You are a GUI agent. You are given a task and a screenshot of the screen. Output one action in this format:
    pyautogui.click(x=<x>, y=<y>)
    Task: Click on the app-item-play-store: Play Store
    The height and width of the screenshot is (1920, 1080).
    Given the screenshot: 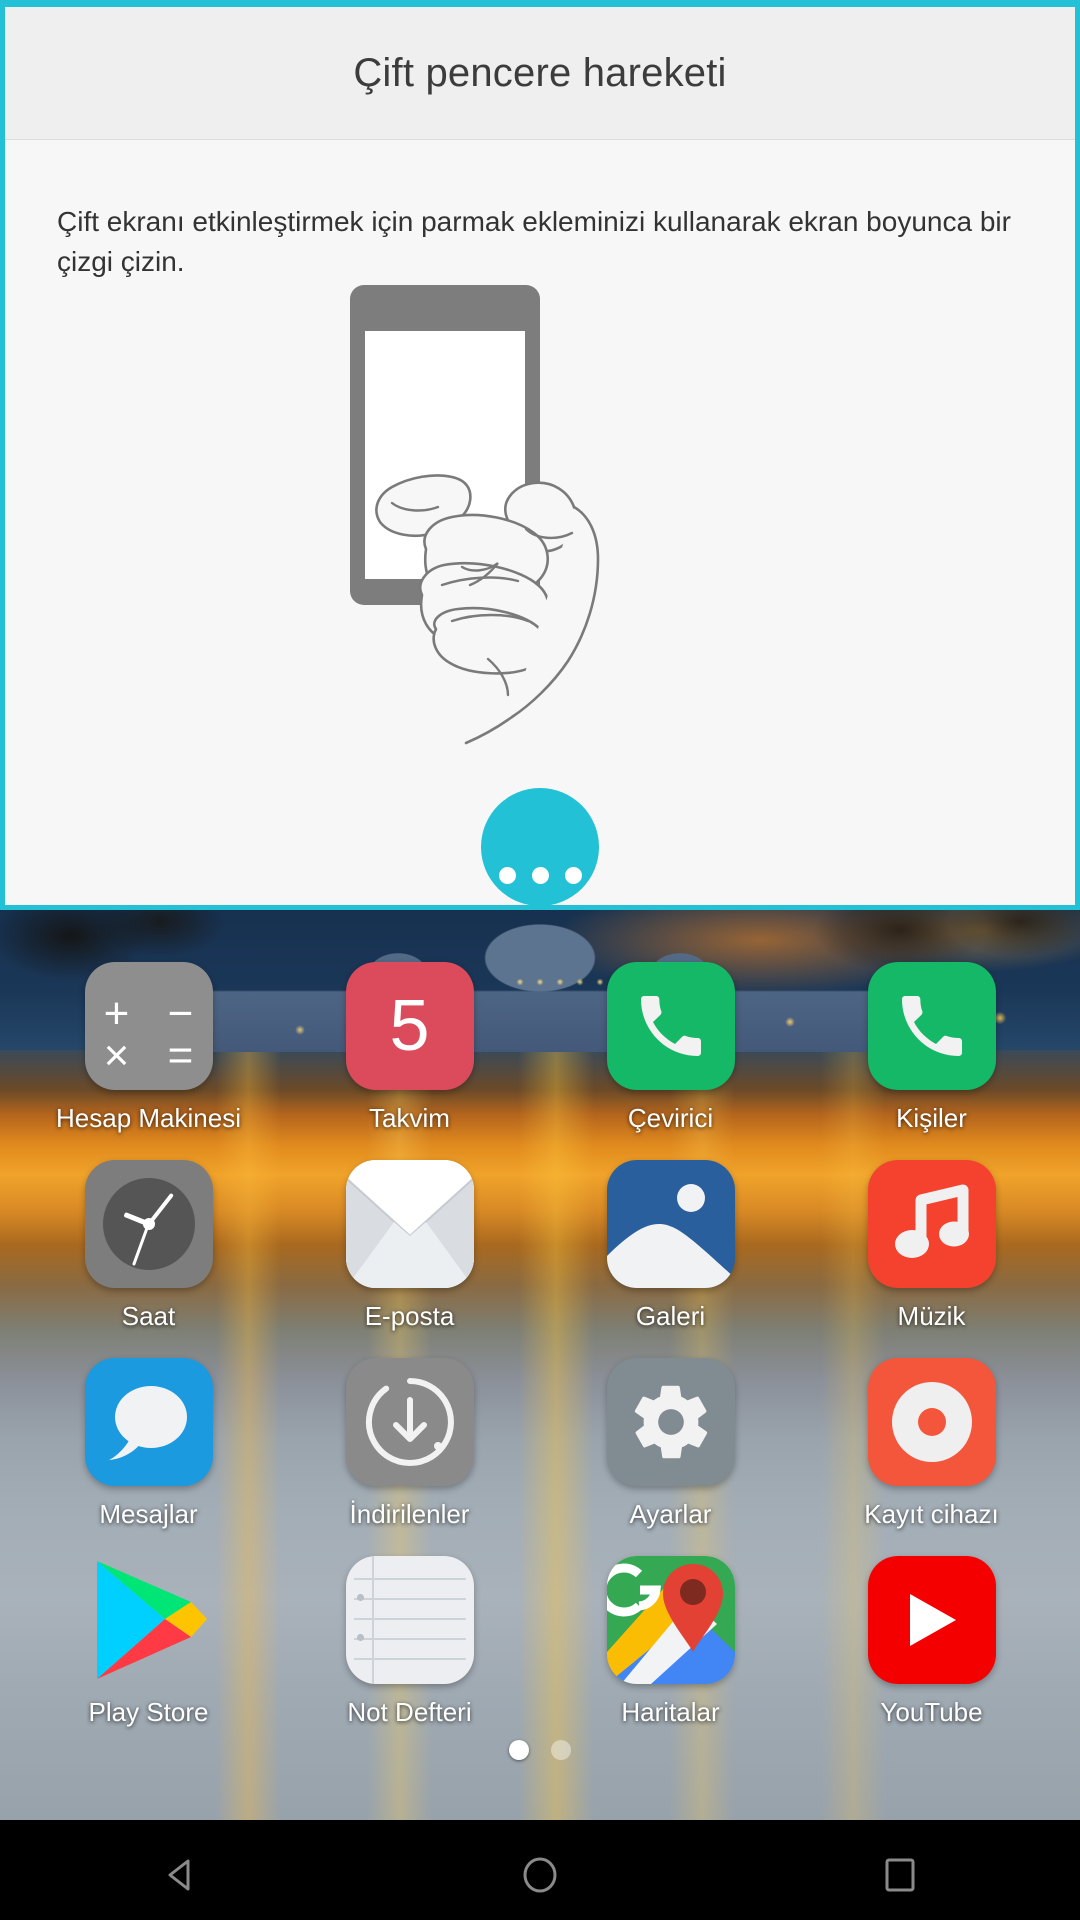 What is the action you would take?
    pyautogui.click(x=148, y=1645)
    